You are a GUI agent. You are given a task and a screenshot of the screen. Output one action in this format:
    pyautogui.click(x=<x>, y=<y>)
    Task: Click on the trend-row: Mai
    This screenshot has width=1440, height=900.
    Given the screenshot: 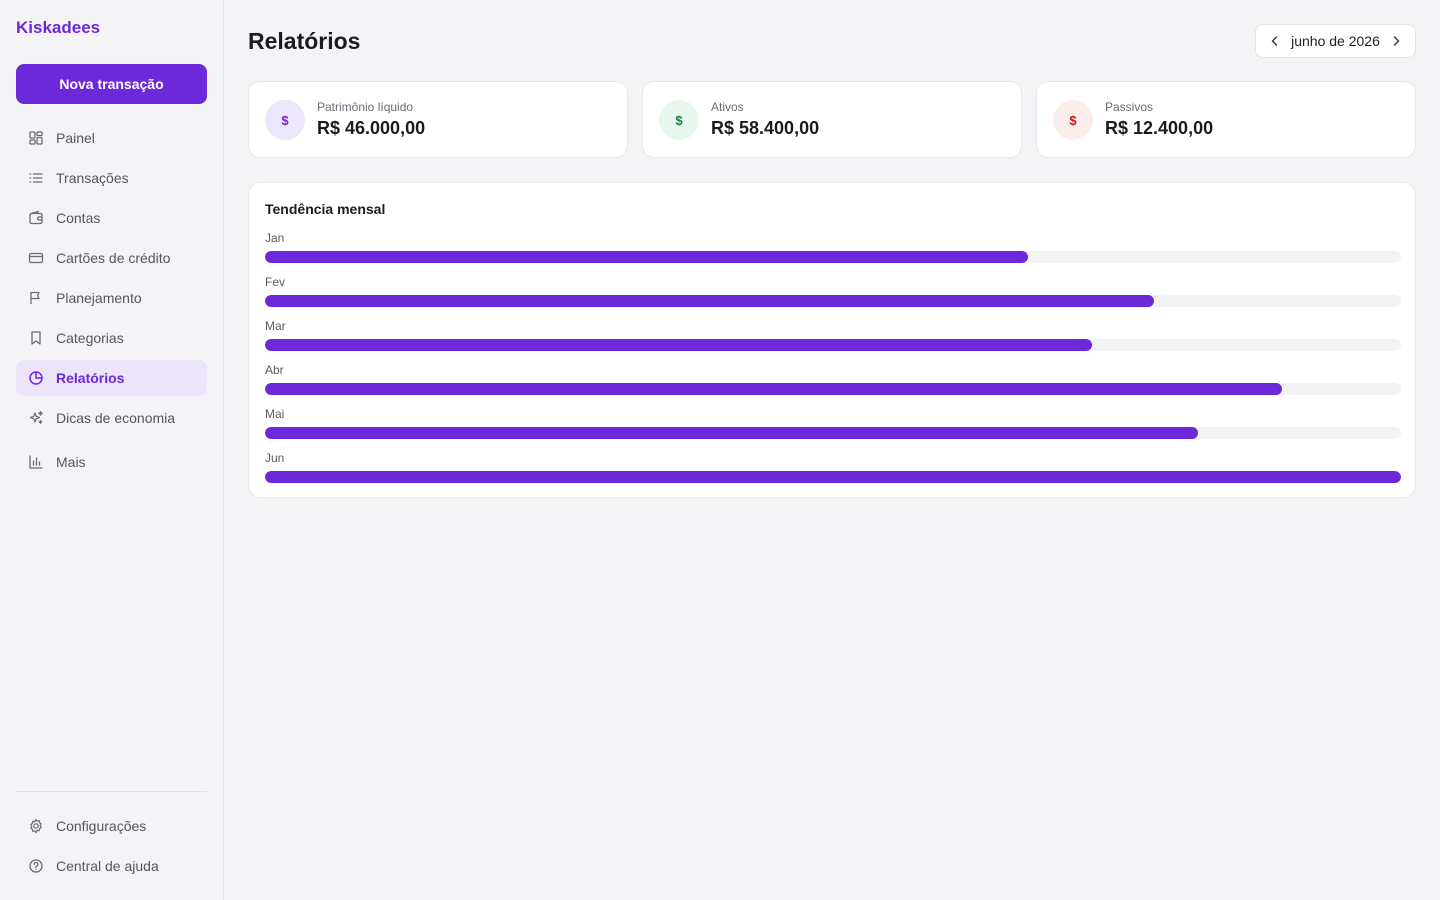 What is the action you would take?
    pyautogui.click(x=833, y=429)
    